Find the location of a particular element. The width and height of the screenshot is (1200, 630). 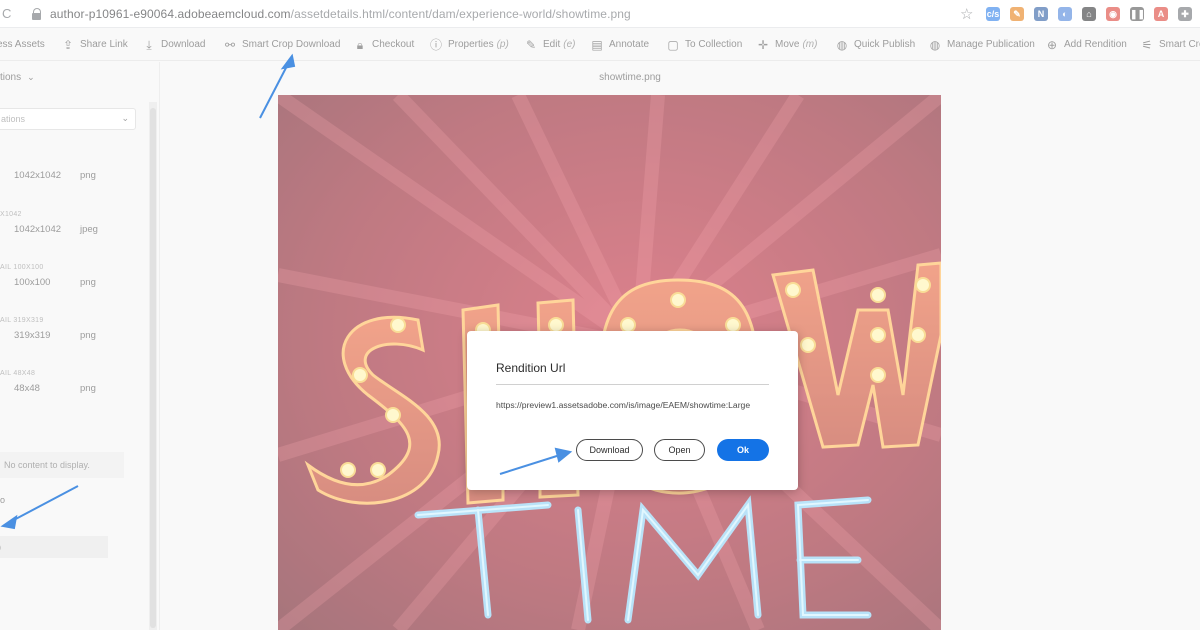

dialog-title: Rendition Url is located at coordinates (531, 368).